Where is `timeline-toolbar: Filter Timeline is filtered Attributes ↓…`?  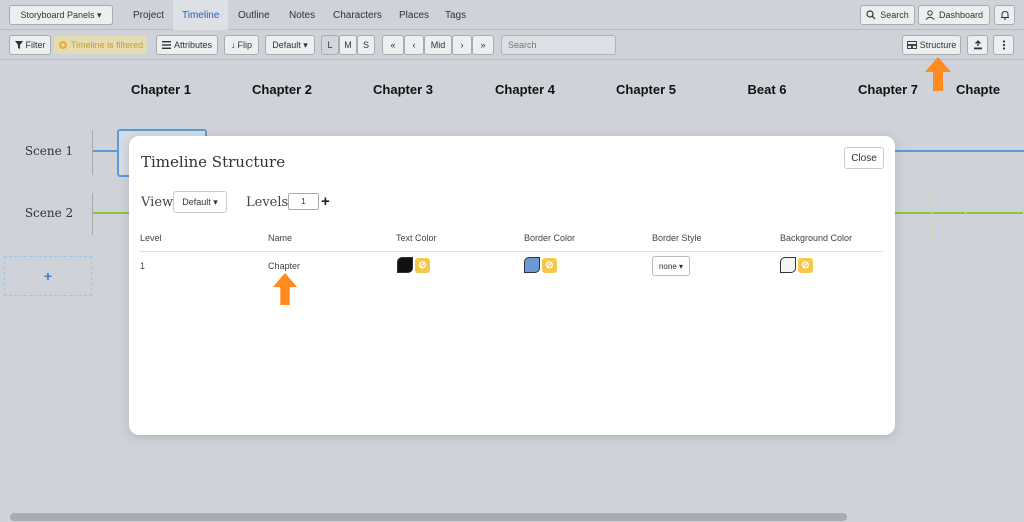
timeline-toolbar: Filter Timeline is filtered Attributes ↓… is located at coordinates (512, 45).